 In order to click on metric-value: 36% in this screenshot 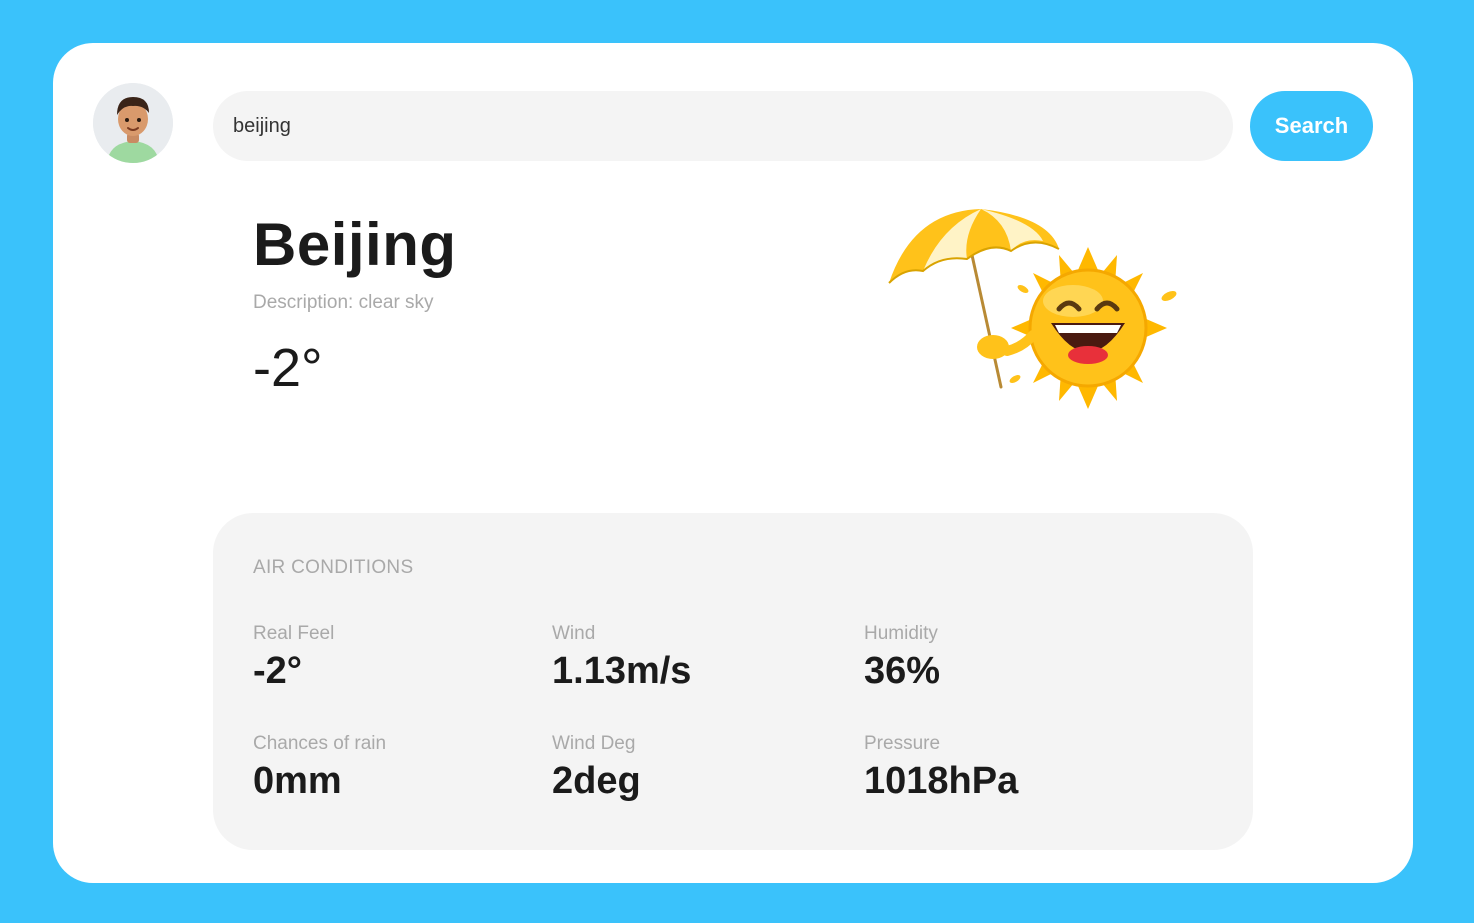, I will do `click(902, 671)`.